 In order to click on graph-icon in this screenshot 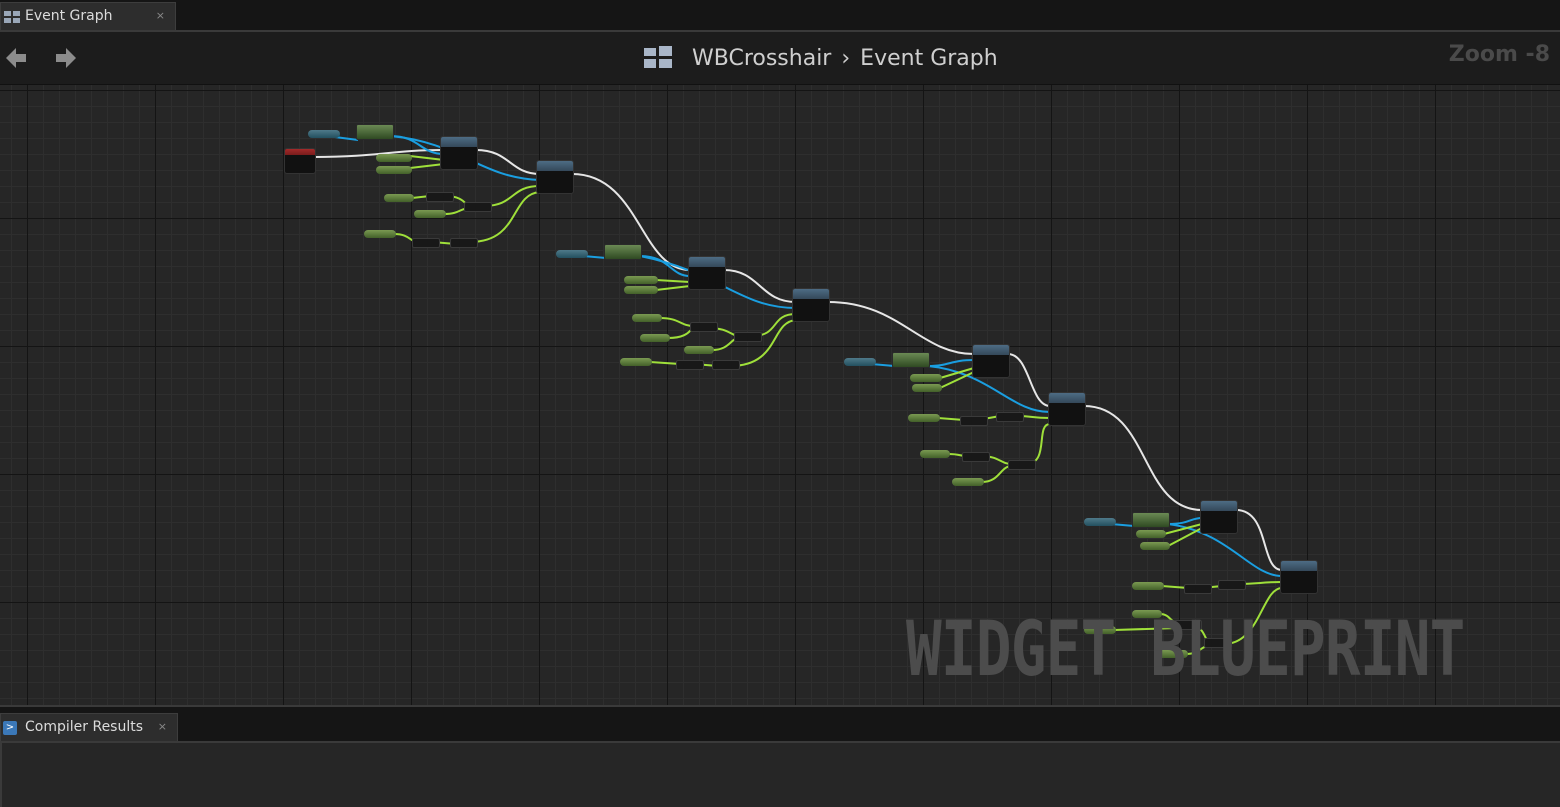, I will do `click(12, 17)`.